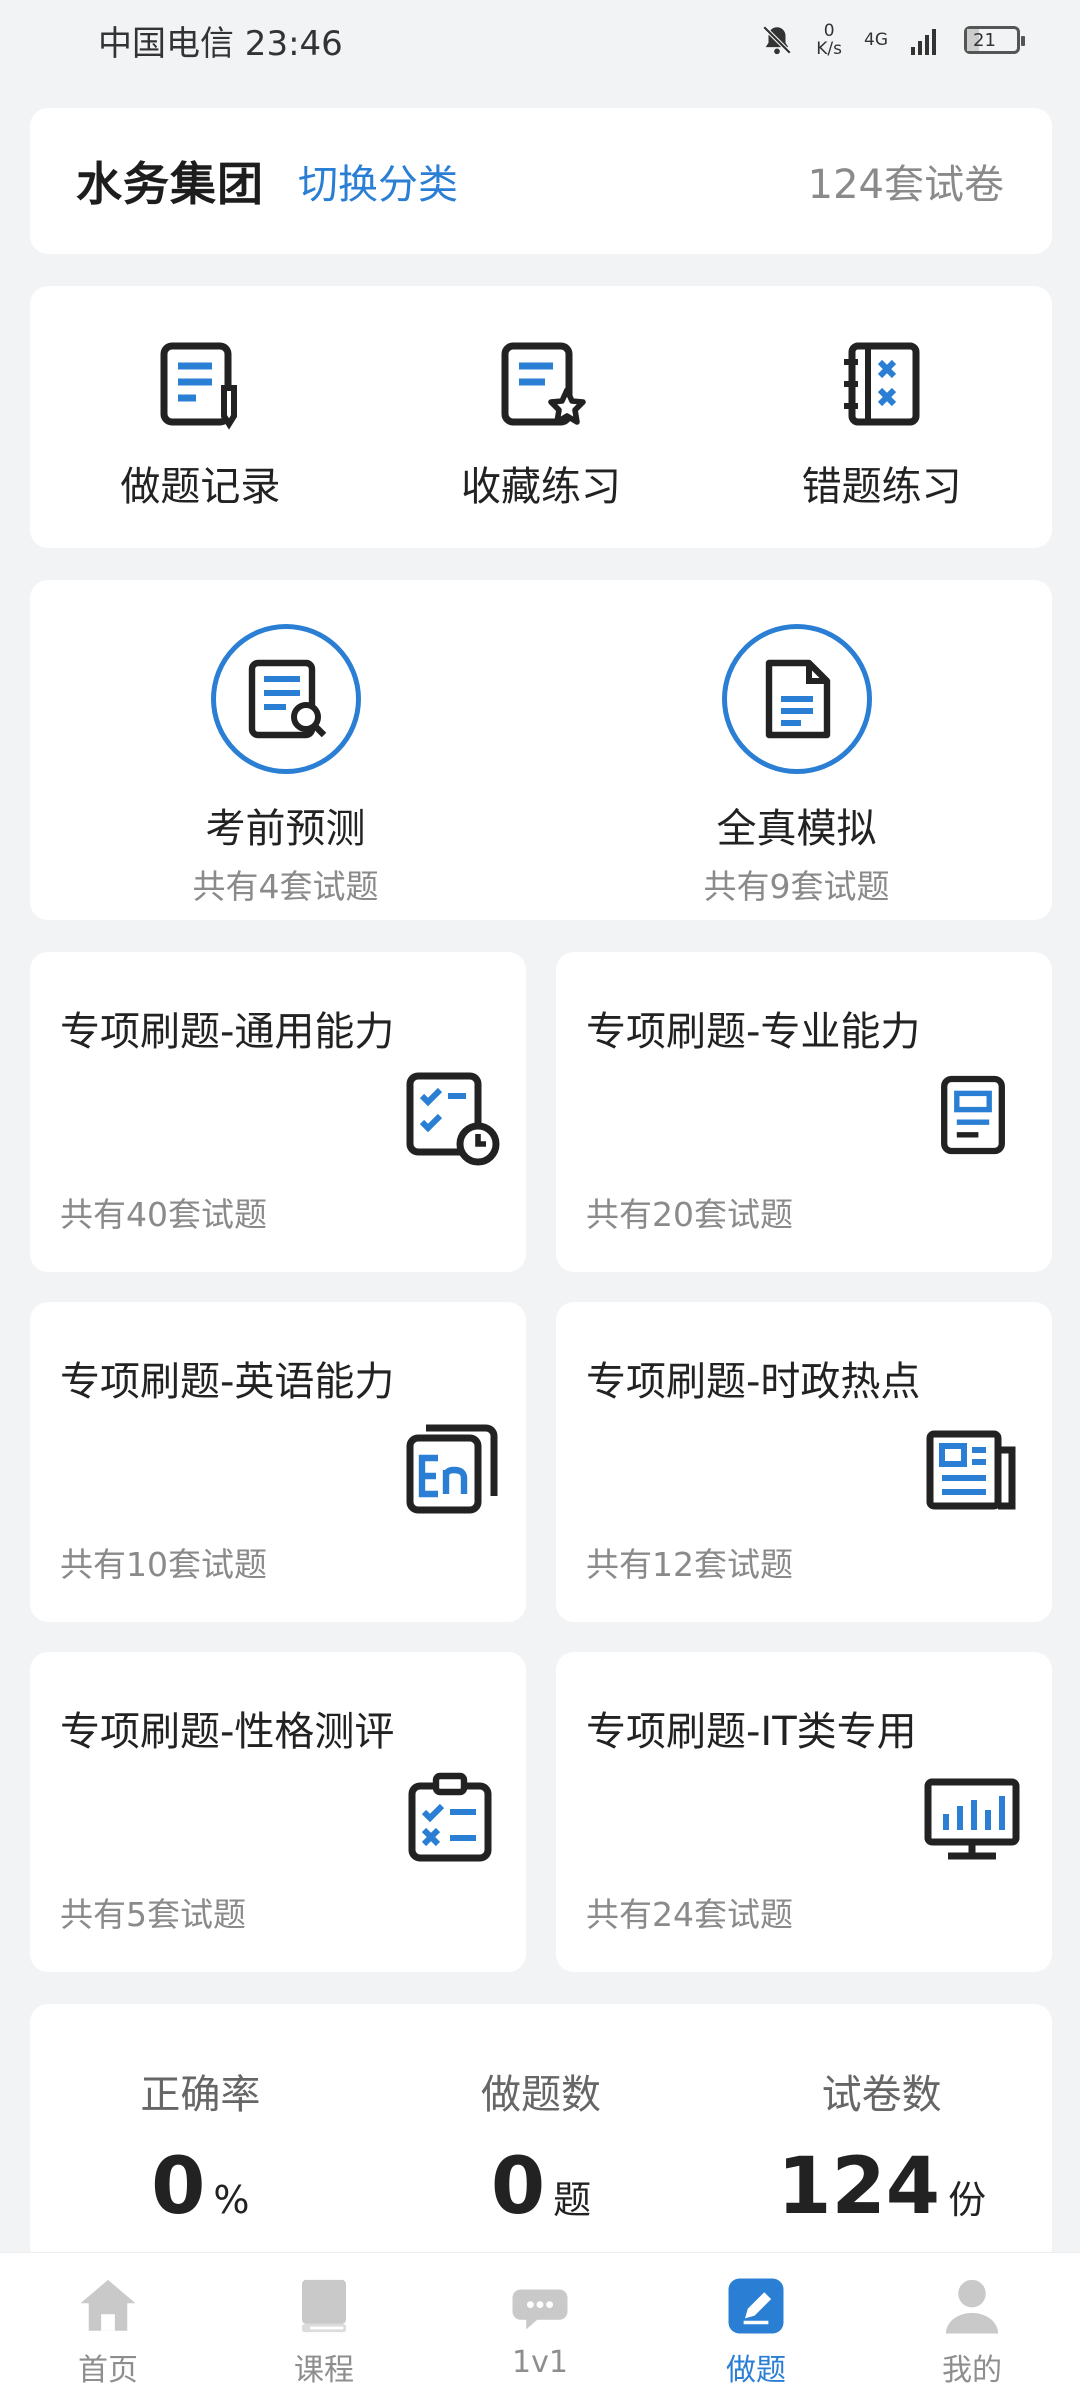 The width and height of the screenshot is (1080, 2400). Describe the element at coordinates (108, 2370) in the screenshot. I see `tab-label: 首页` at that location.